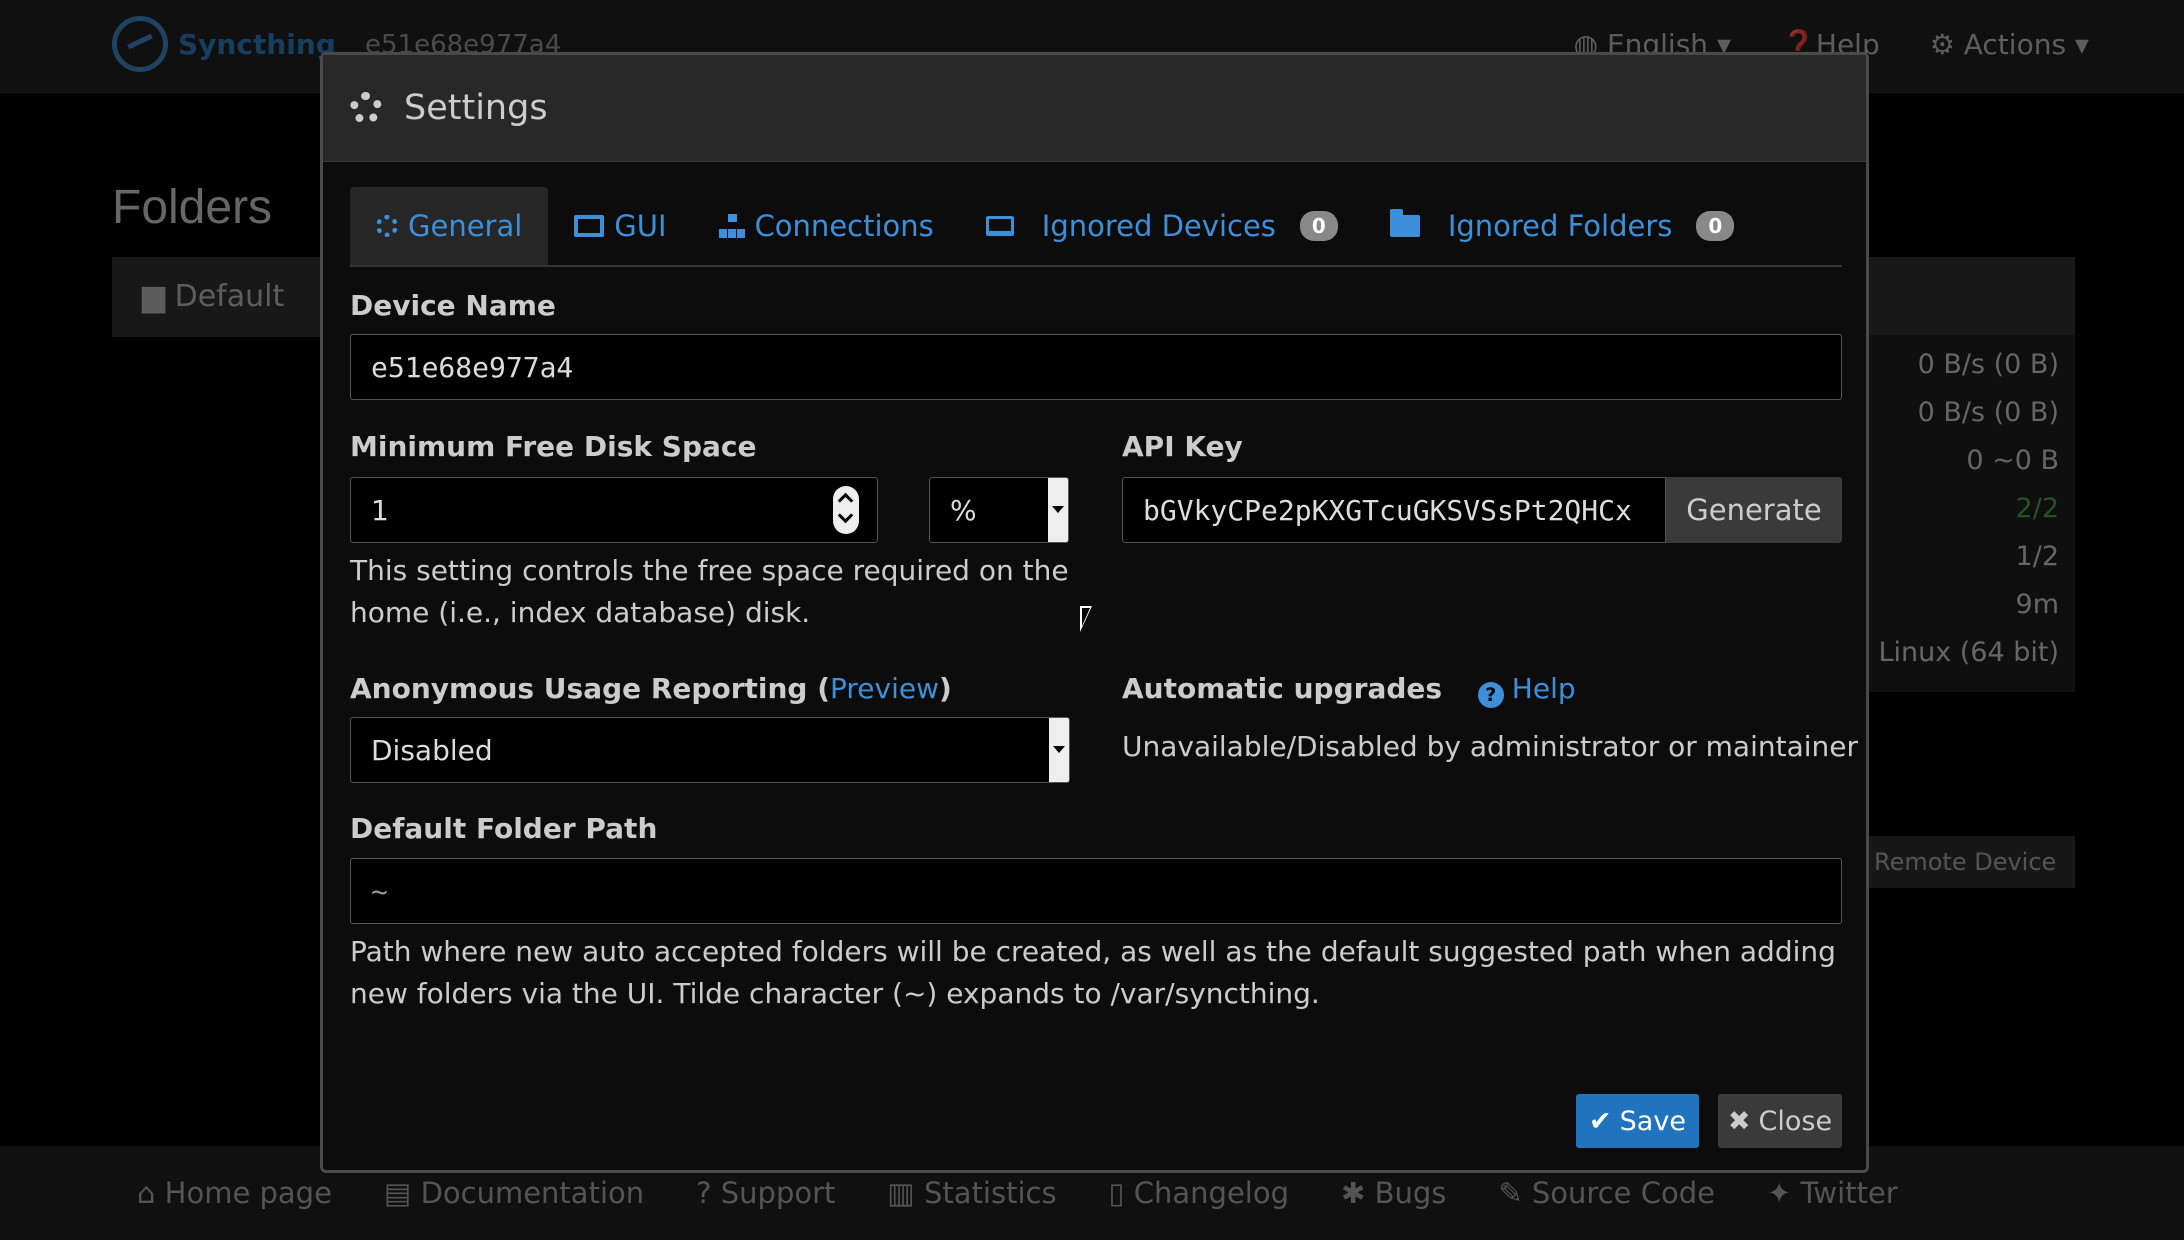 Image resolution: width=2184 pixels, height=1240 pixels. I want to click on auto-upgrades-label: Automatic upgrades ? Help, so click(1349, 690).